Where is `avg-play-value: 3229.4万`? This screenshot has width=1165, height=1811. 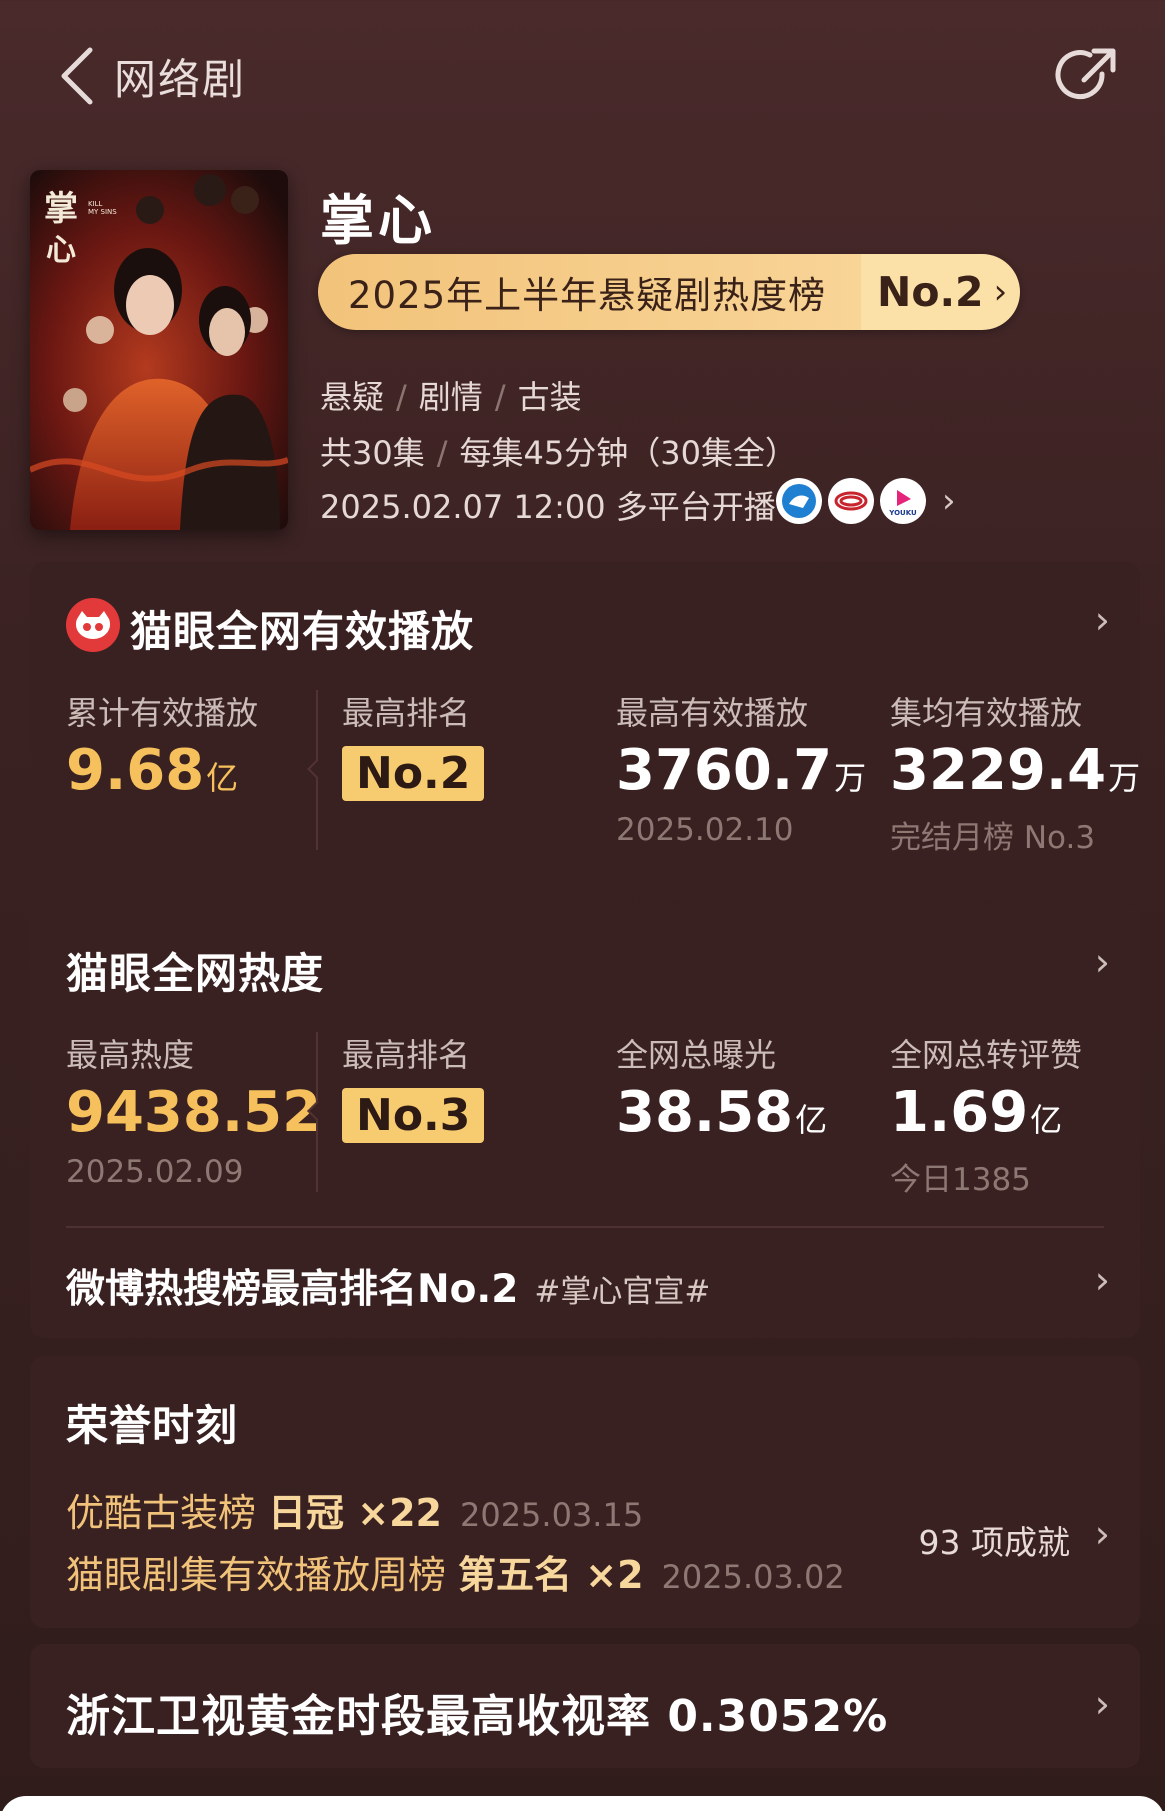 avg-play-value: 3229.4万 is located at coordinates (1015, 770).